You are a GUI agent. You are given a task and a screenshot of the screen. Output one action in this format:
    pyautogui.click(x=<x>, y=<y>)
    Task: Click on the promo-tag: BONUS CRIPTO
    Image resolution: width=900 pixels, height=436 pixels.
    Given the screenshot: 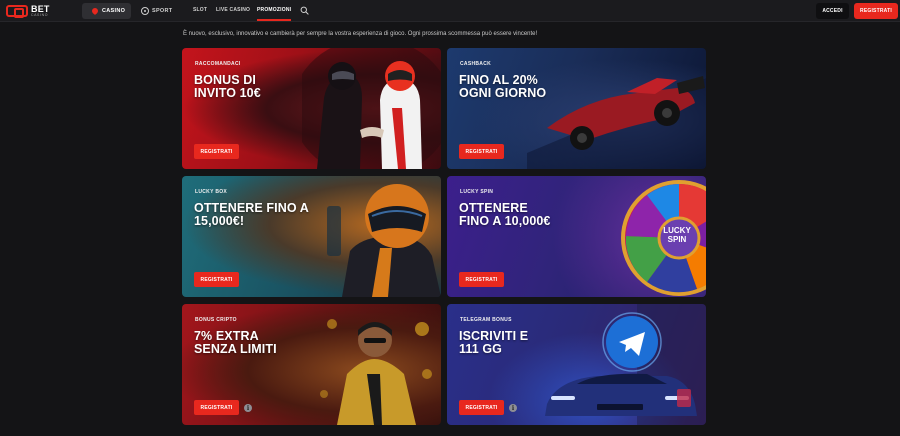 What is the action you would take?
    pyautogui.click(x=216, y=320)
    